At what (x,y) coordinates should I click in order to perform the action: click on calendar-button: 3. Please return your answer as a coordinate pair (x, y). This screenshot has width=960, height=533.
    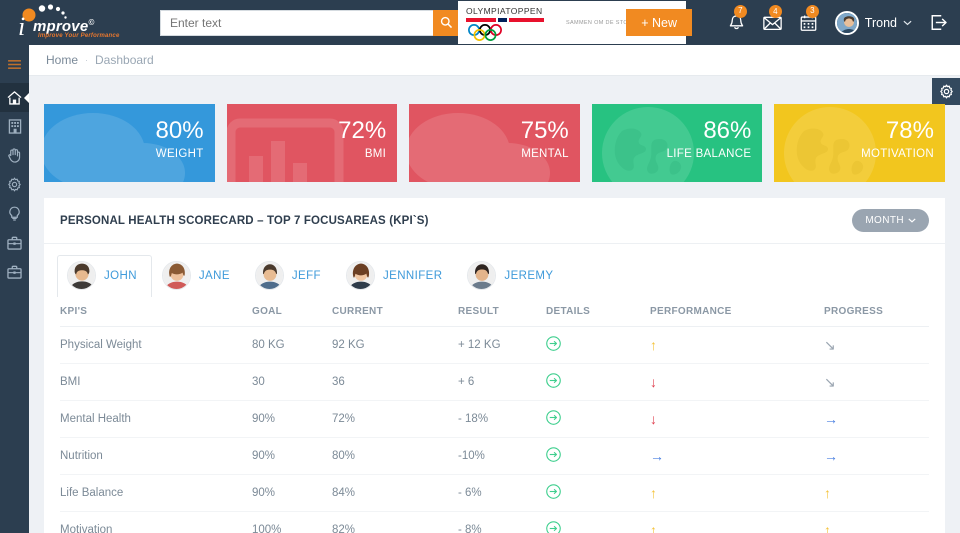
    Looking at the image, I should click on (809, 18).